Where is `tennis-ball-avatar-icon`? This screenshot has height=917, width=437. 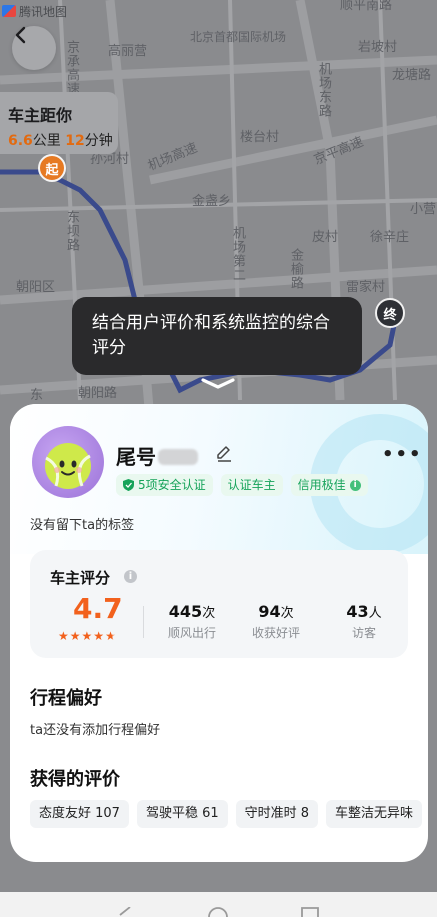 tennis-ball-avatar-icon is located at coordinates (68, 466).